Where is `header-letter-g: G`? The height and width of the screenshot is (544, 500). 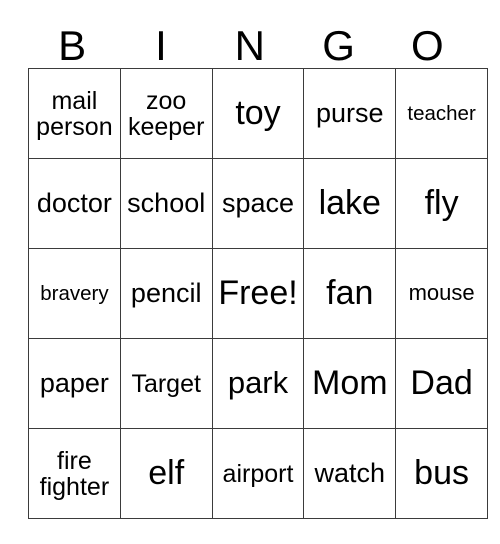
header-letter-g: G is located at coordinates (339, 45).